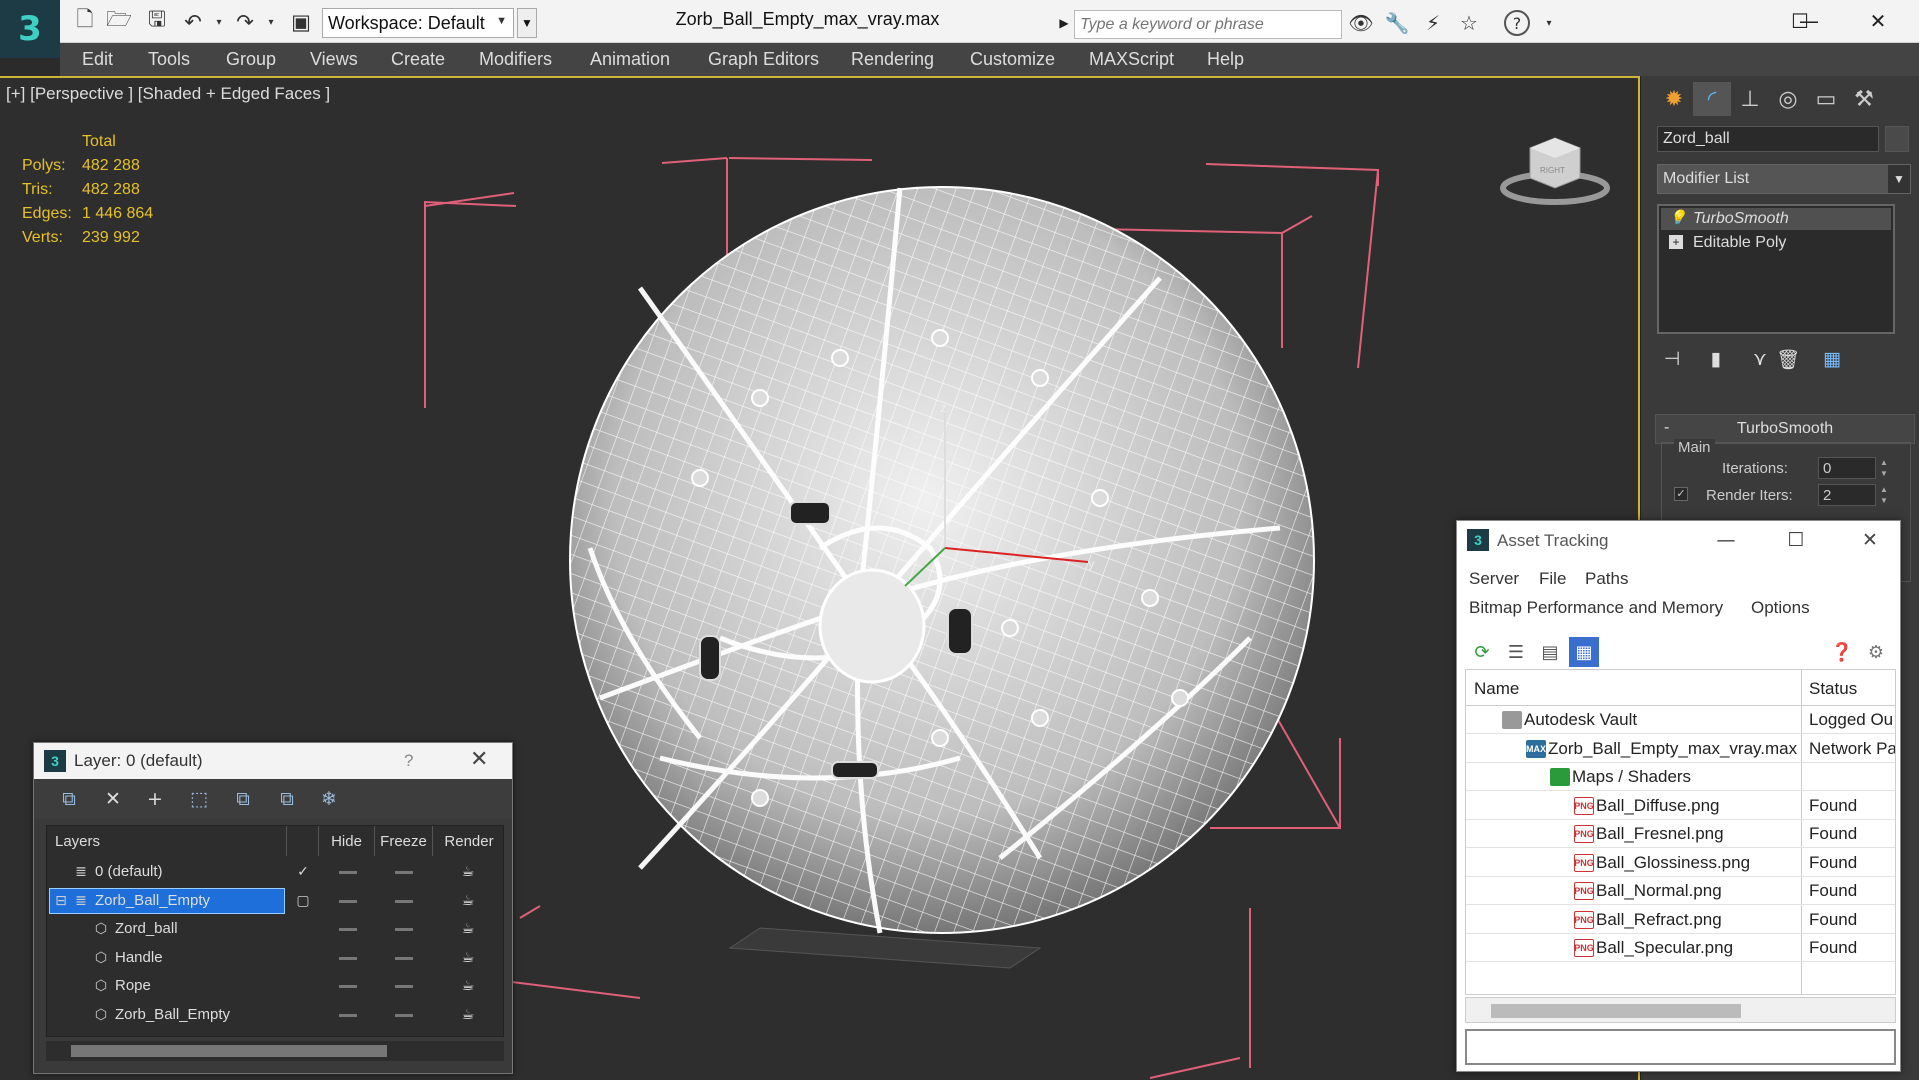 The image size is (1919, 1080). What do you see at coordinates (245, 22) in the screenshot?
I see `redo-icon: ↷` at bounding box center [245, 22].